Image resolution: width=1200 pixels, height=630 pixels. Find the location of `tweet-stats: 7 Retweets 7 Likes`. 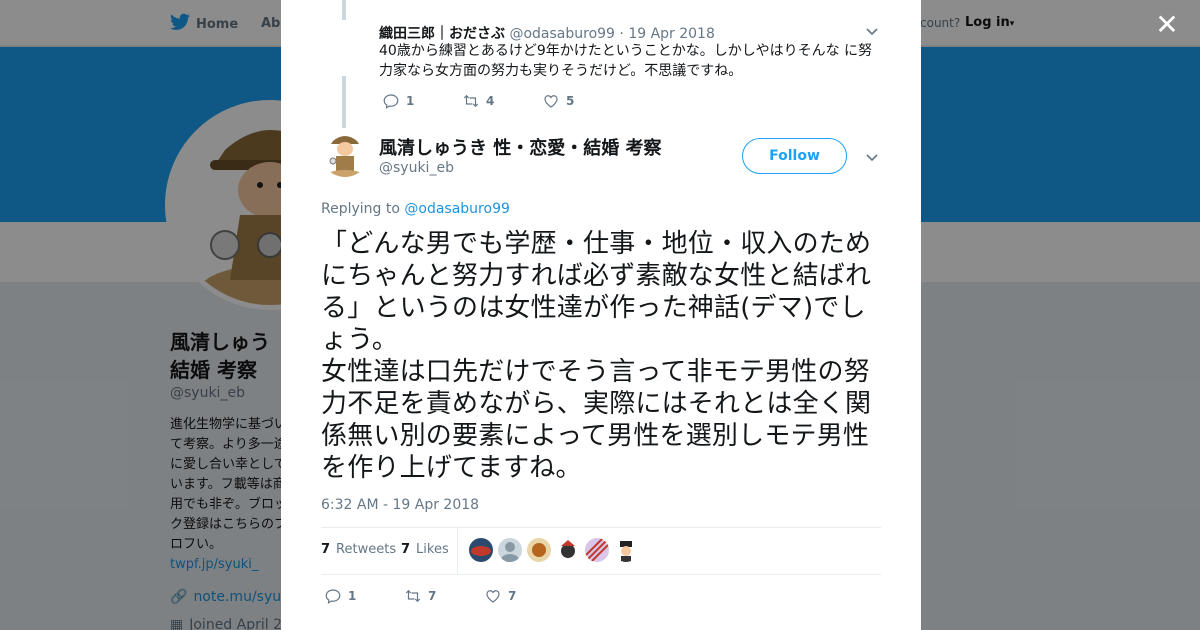

tweet-stats: 7 Retweets 7 Likes is located at coordinates (601, 551).